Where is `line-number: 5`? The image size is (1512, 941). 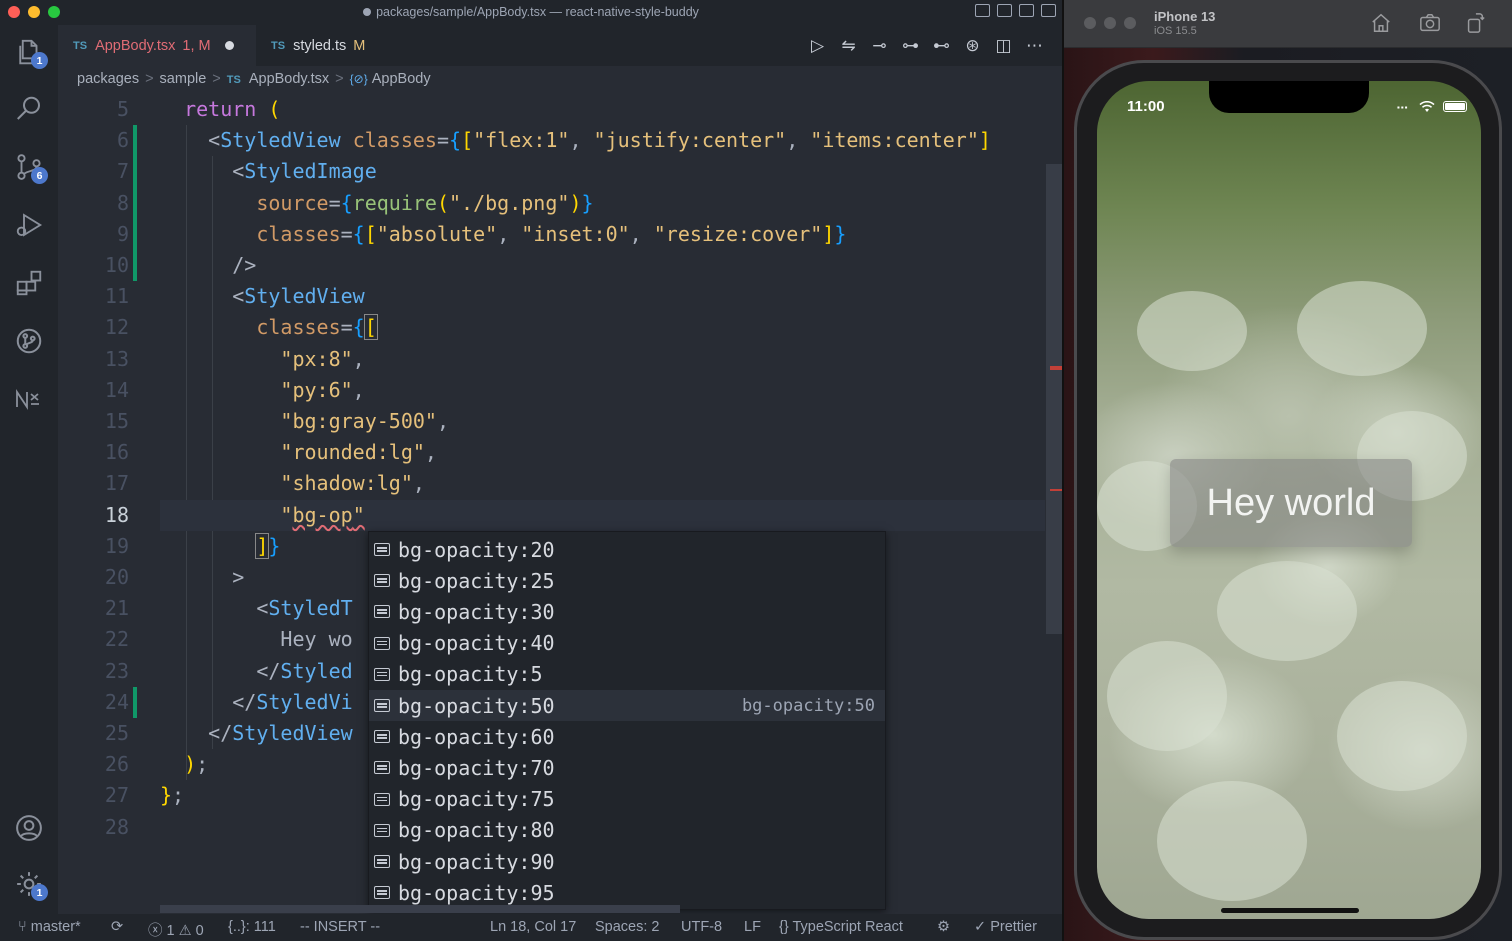 line-number: 5 is located at coordinates (122, 109).